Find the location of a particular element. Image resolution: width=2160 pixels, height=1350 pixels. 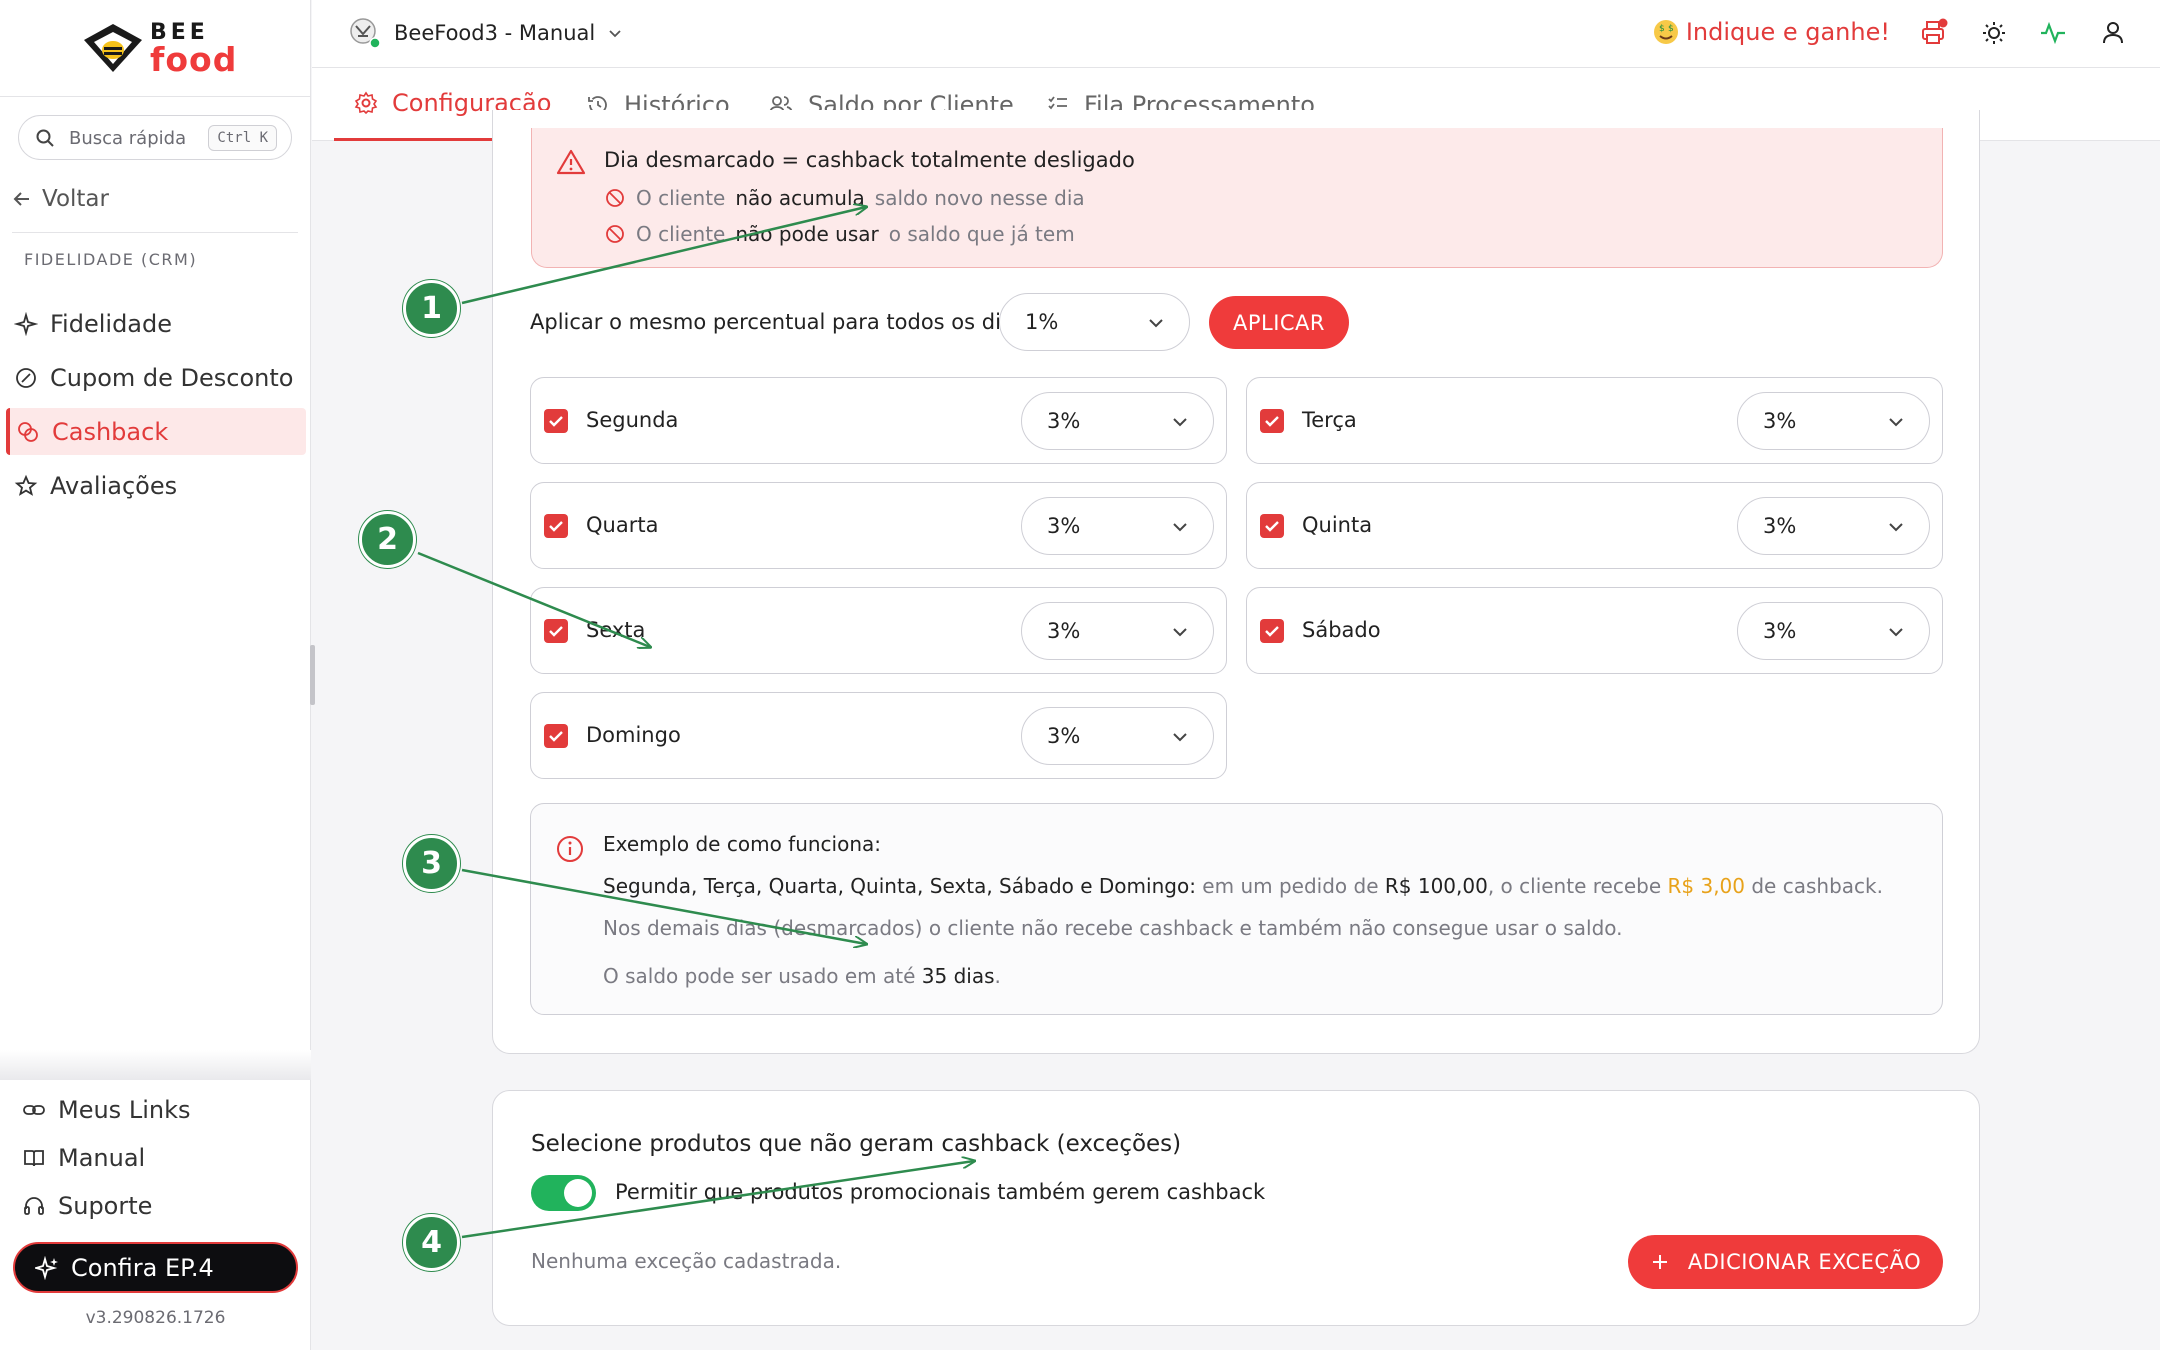

link-icon is located at coordinates (34, 1110).